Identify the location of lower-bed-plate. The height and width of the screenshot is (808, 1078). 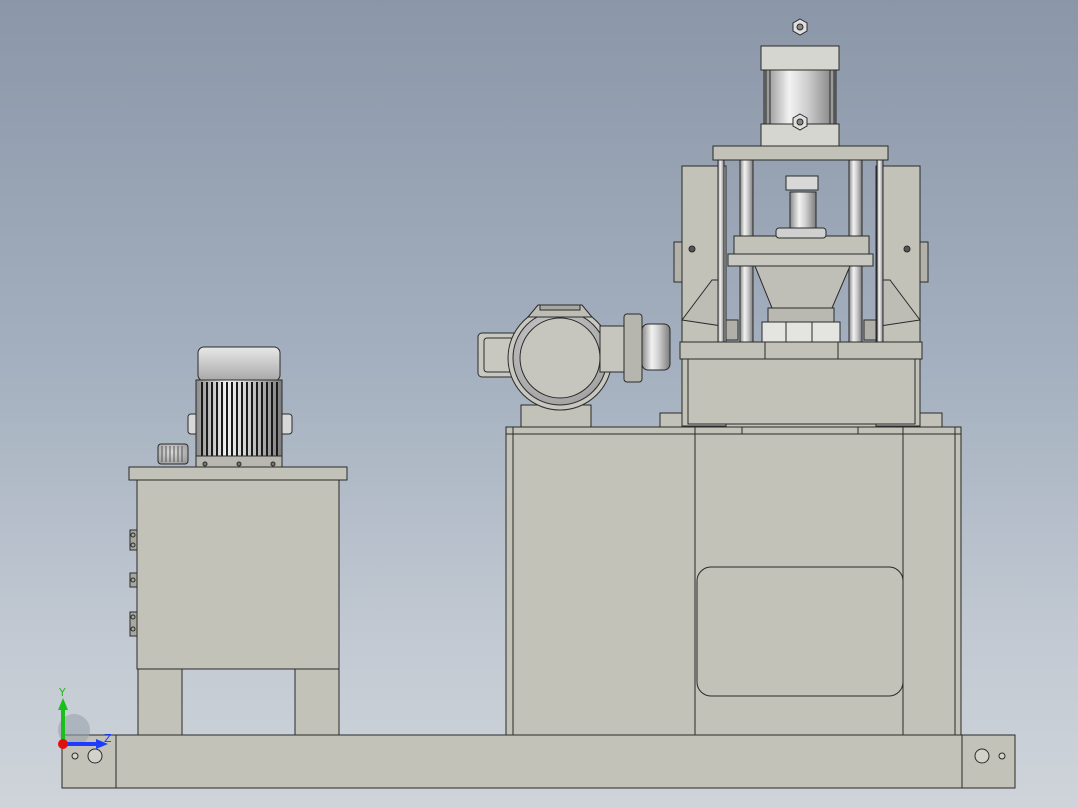
(801, 350).